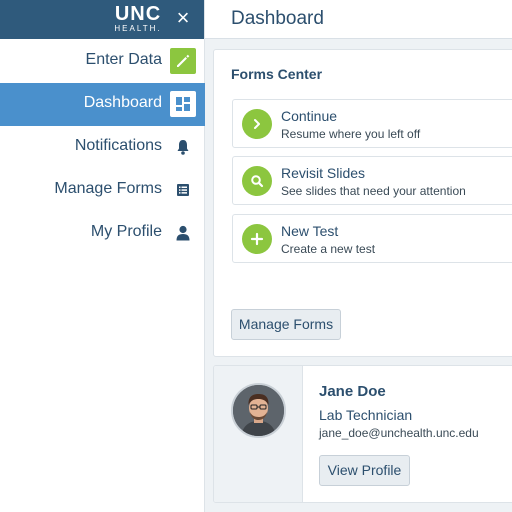 This screenshot has width=512, height=512. What do you see at coordinates (373, 191) in the screenshot?
I see `card-subtitle: See slides that need your attention` at bounding box center [373, 191].